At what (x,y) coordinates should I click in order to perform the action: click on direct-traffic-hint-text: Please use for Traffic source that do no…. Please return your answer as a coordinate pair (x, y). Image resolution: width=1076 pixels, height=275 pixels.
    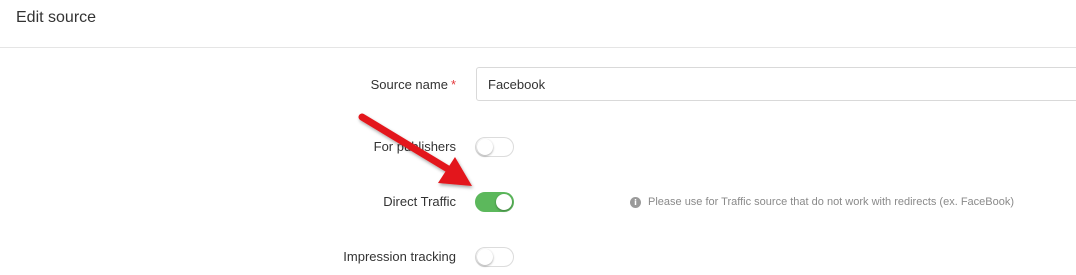
    Looking at the image, I should click on (831, 202).